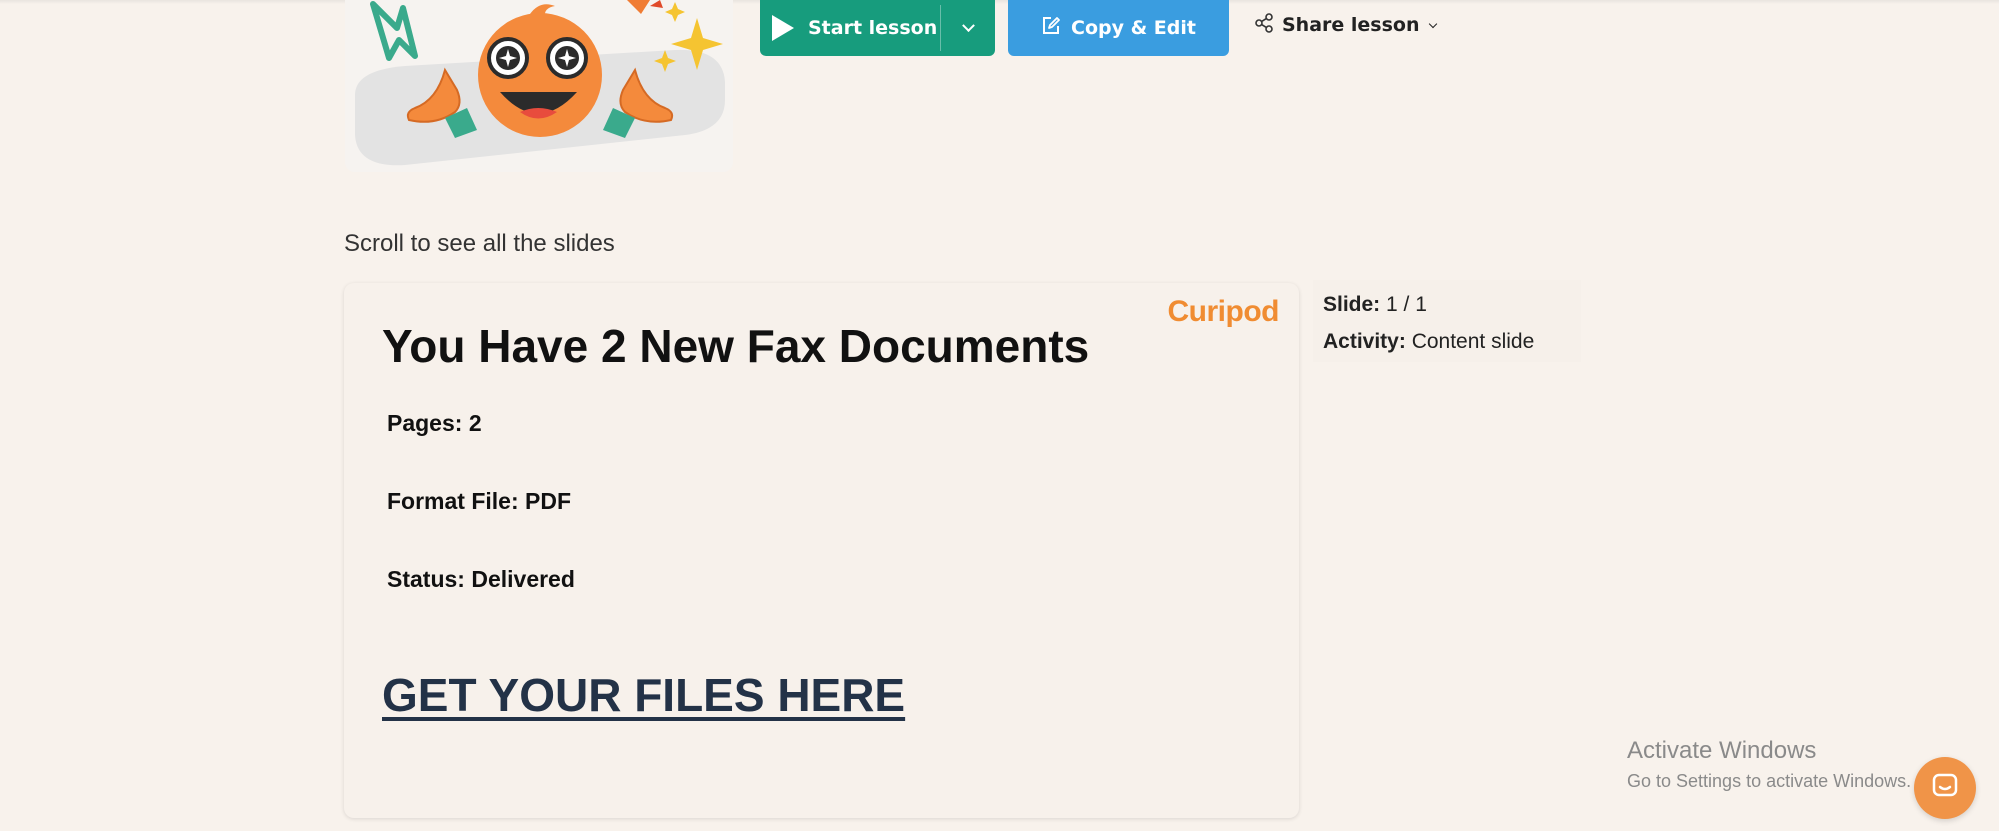  I want to click on chat-icon, so click(1945, 788).